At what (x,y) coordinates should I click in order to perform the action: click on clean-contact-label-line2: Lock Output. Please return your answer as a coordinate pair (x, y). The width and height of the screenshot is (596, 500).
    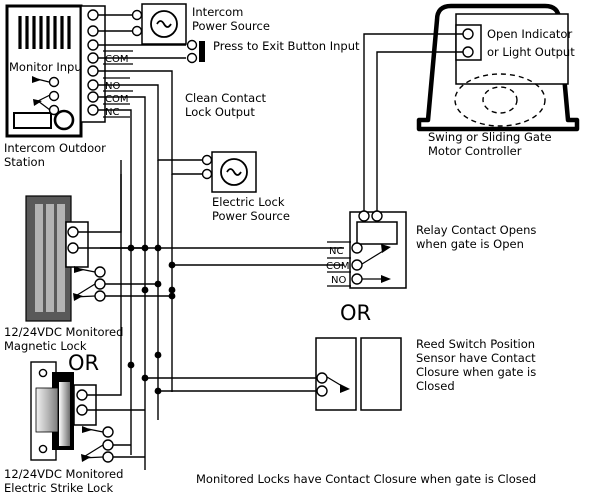
    Looking at the image, I should click on (220, 112).